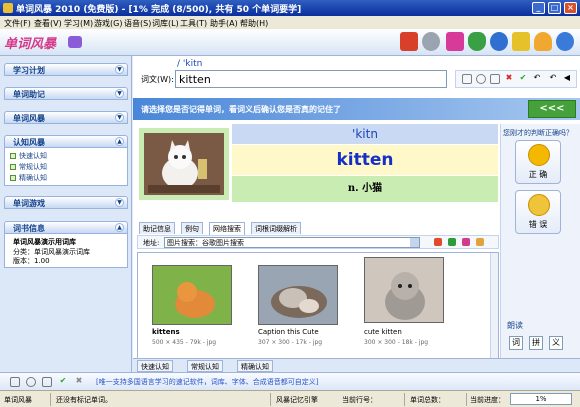 The height and width of the screenshot is (407, 580). What do you see at coordinates (431, 41) in the screenshot?
I see `disc-icon` at bounding box center [431, 41].